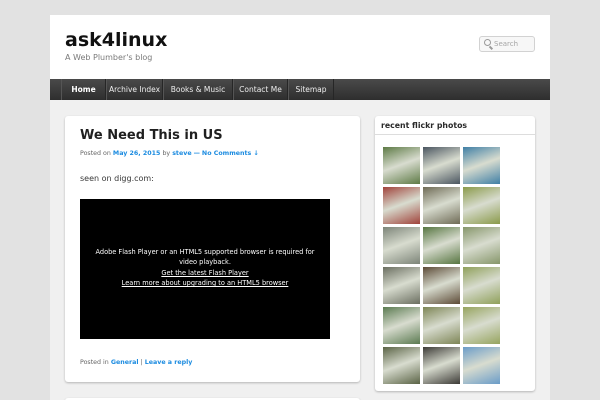  I want to click on search-icon, so click(487, 42).